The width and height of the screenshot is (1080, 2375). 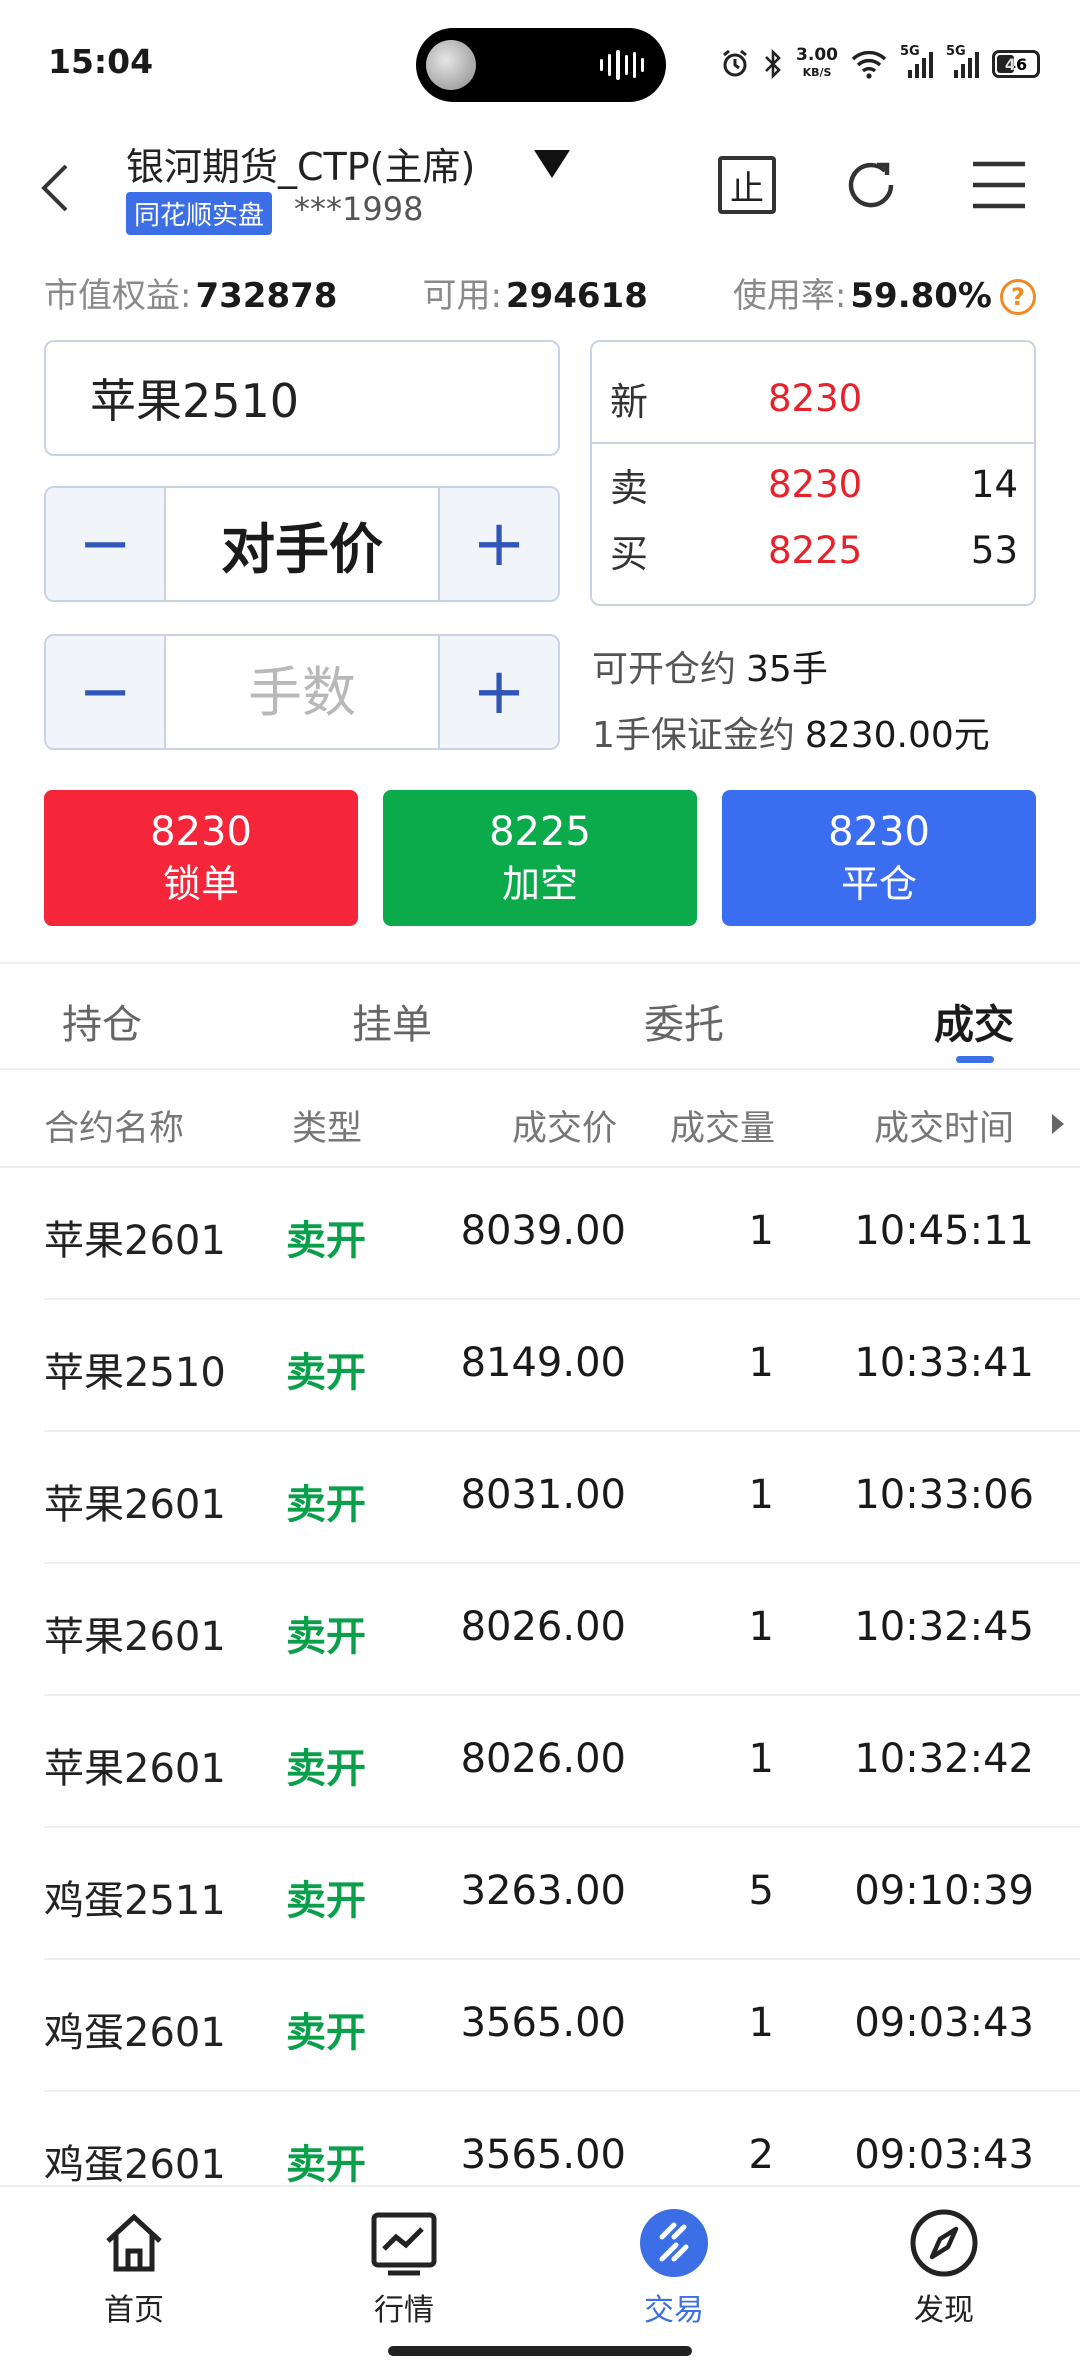 What do you see at coordinates (975, 1059) in the screenshot?
I see `active-tab-indicator` at bounding box center [975, 1059].